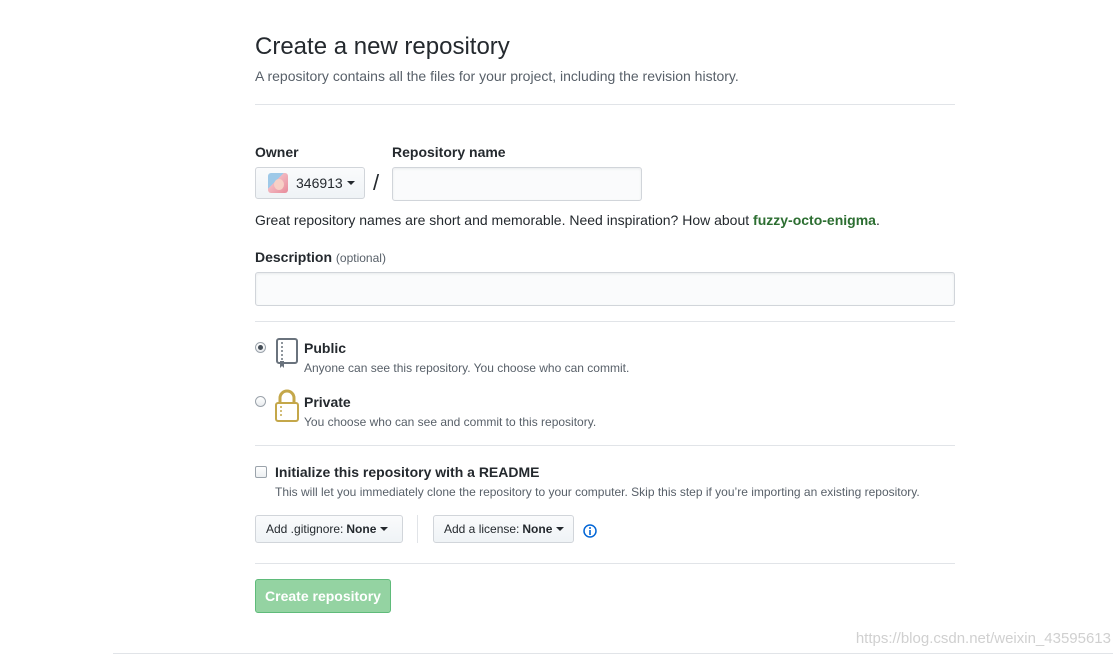 Image resolution: width=1119 pixels, height=658 pixels. Describe the element at coordinates (278, 183) in the screenshot. I see `avatar` at that location.